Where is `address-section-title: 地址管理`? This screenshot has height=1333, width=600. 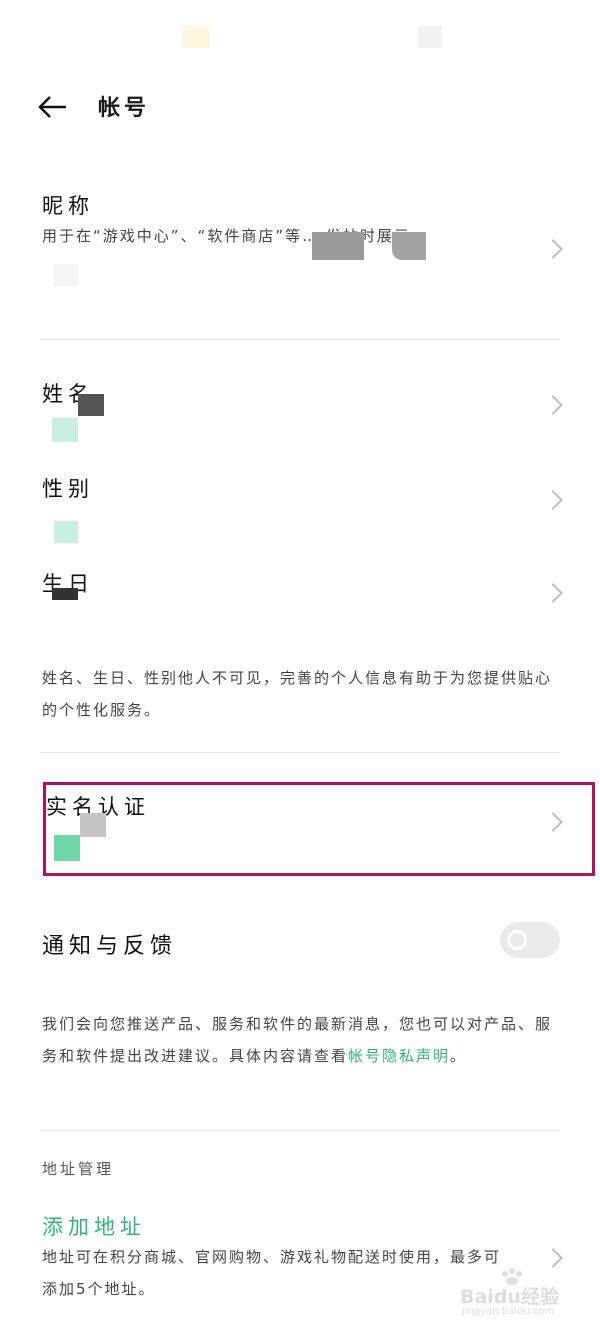
address-section-title: 地址管理 is located at coordinates (78, 1169).